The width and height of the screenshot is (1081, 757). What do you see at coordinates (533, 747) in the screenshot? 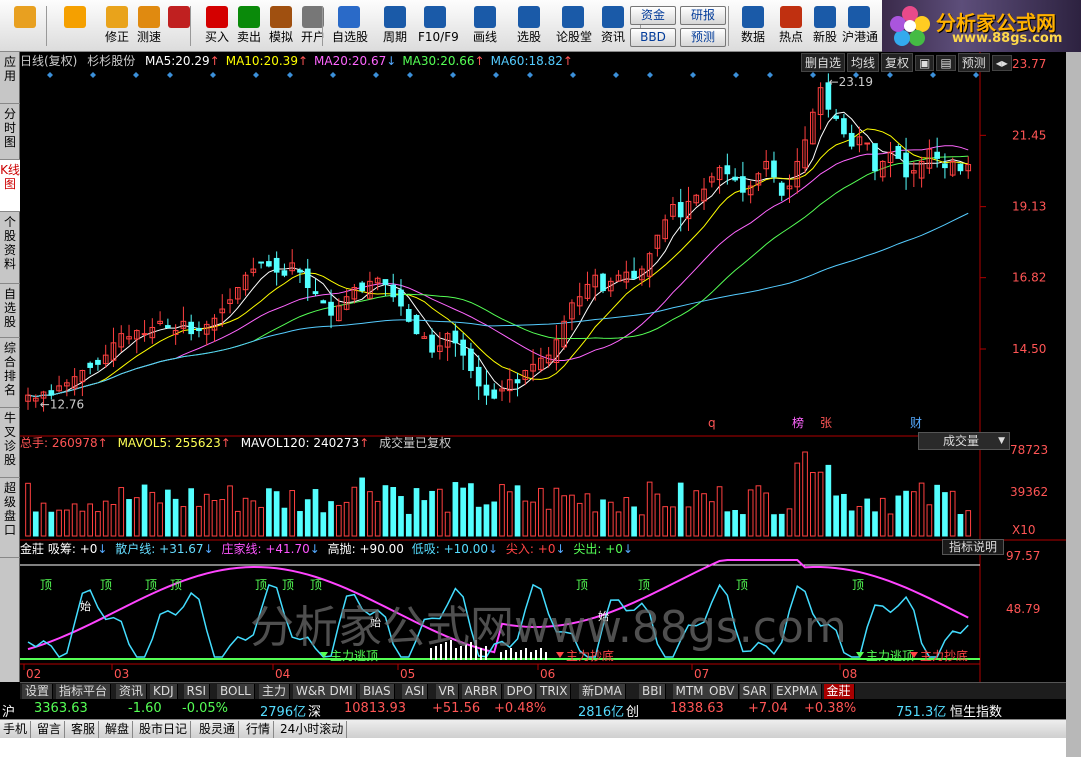
I see `window-bottom` at bounding box center [533, 747].